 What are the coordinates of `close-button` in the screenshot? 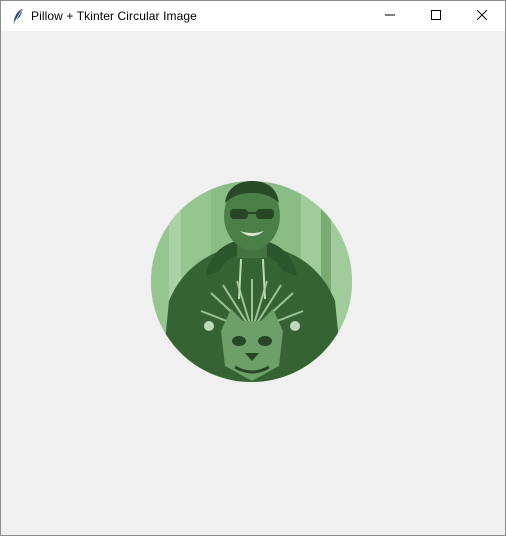 It's located at (482, 16).